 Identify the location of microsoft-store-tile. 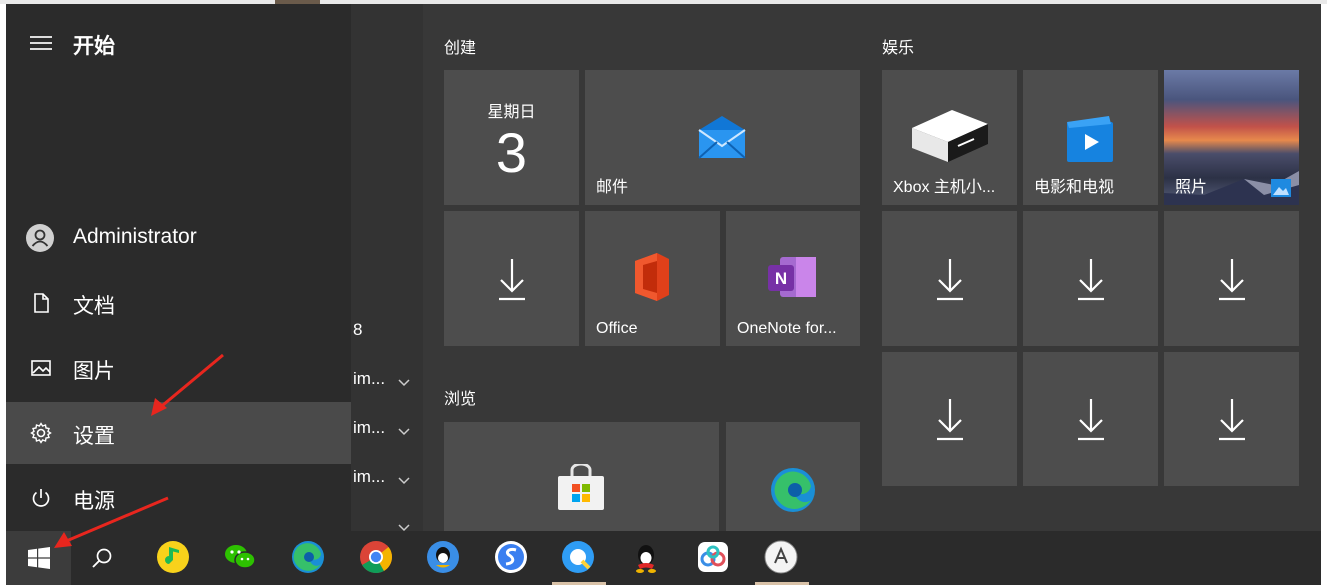
(581, 476).